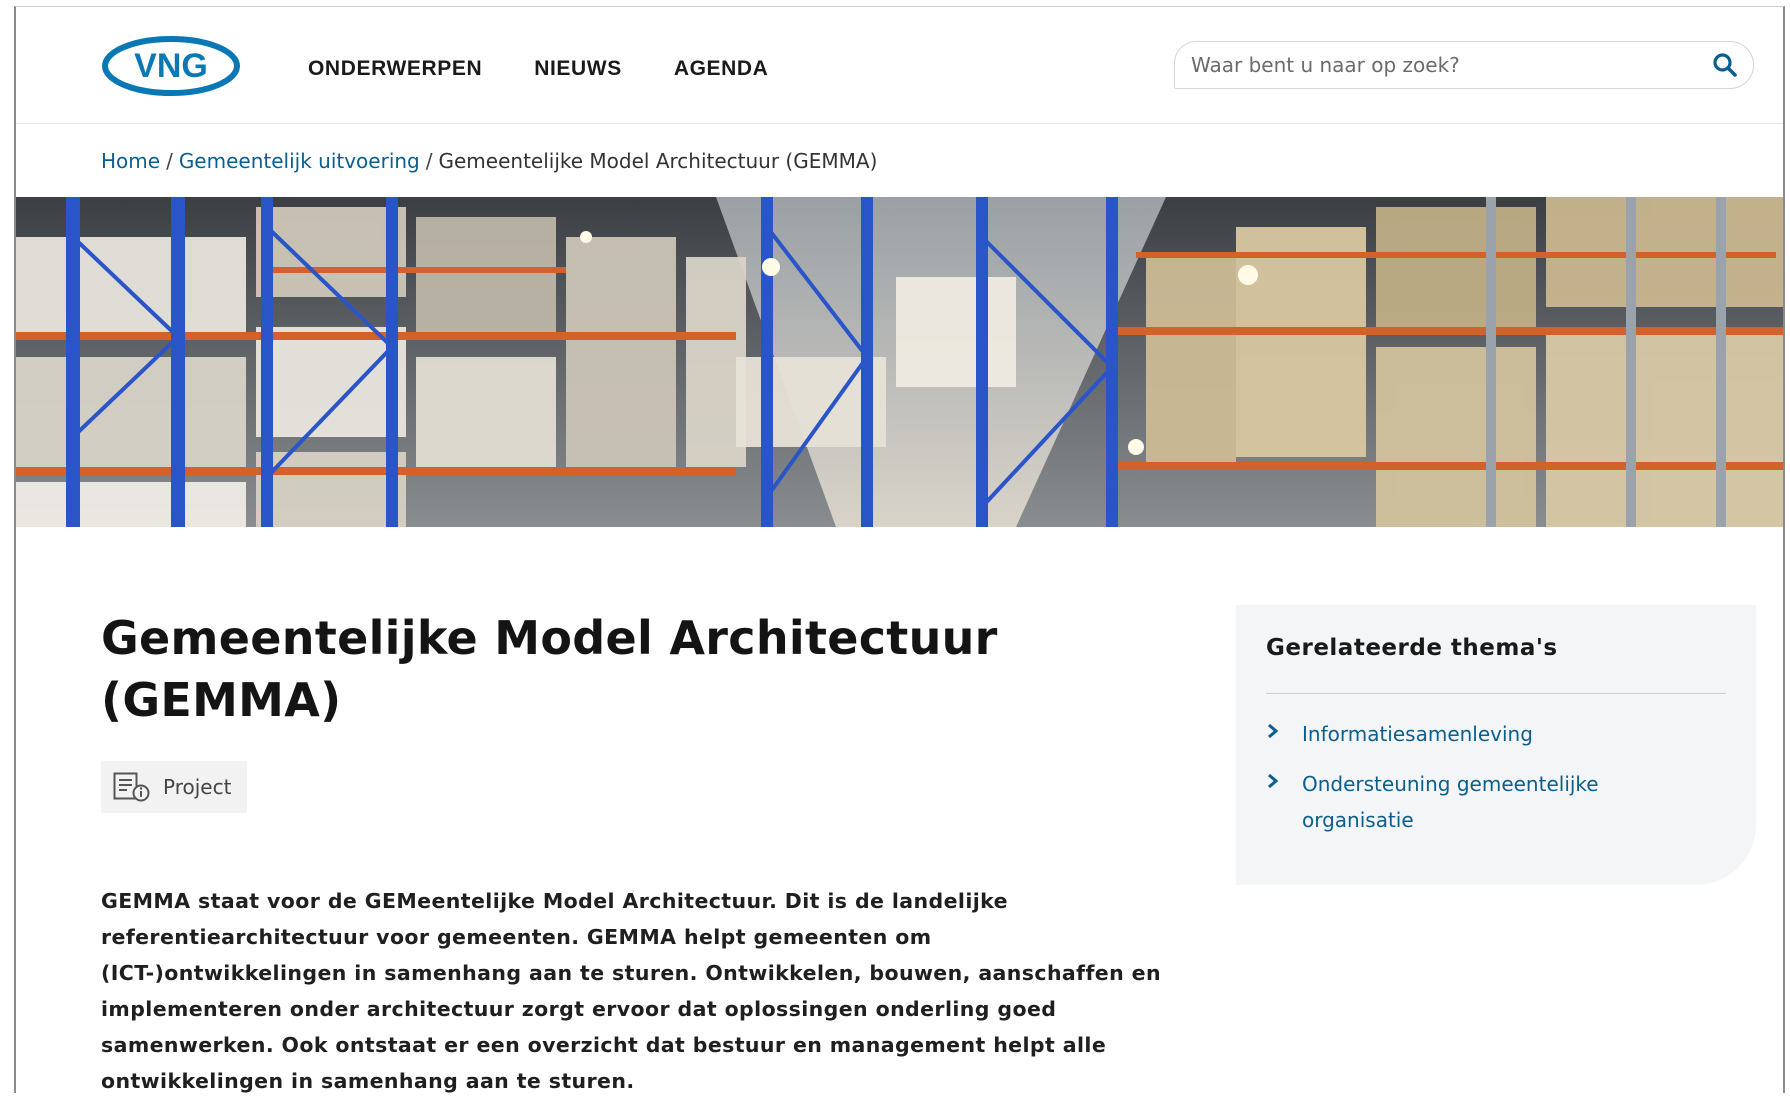 This screenshot has height=1099, width=1790. I want to click on search-icon, so click(1725, 65).